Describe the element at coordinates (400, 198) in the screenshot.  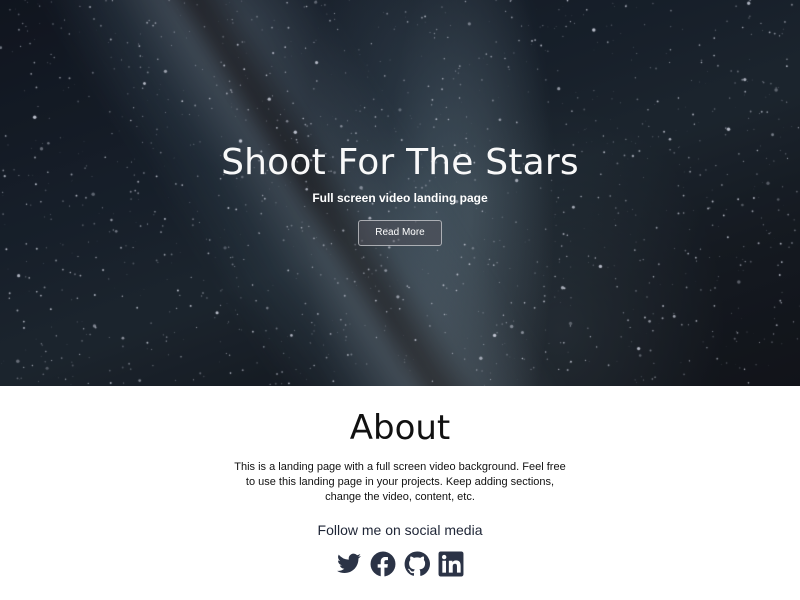
I see `hero-subtitle: Full screen video landing page` at that location.